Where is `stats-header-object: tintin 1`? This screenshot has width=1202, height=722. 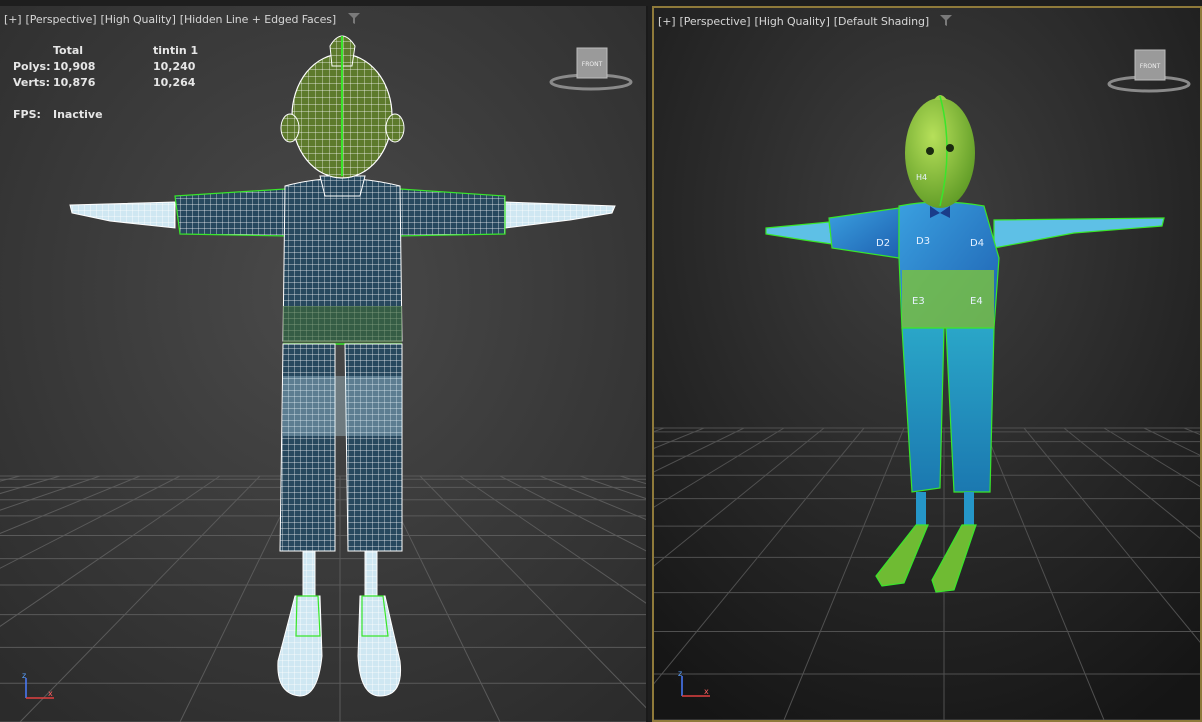
stats-header-object: tintin 1 is located at coordinates (176, 50).